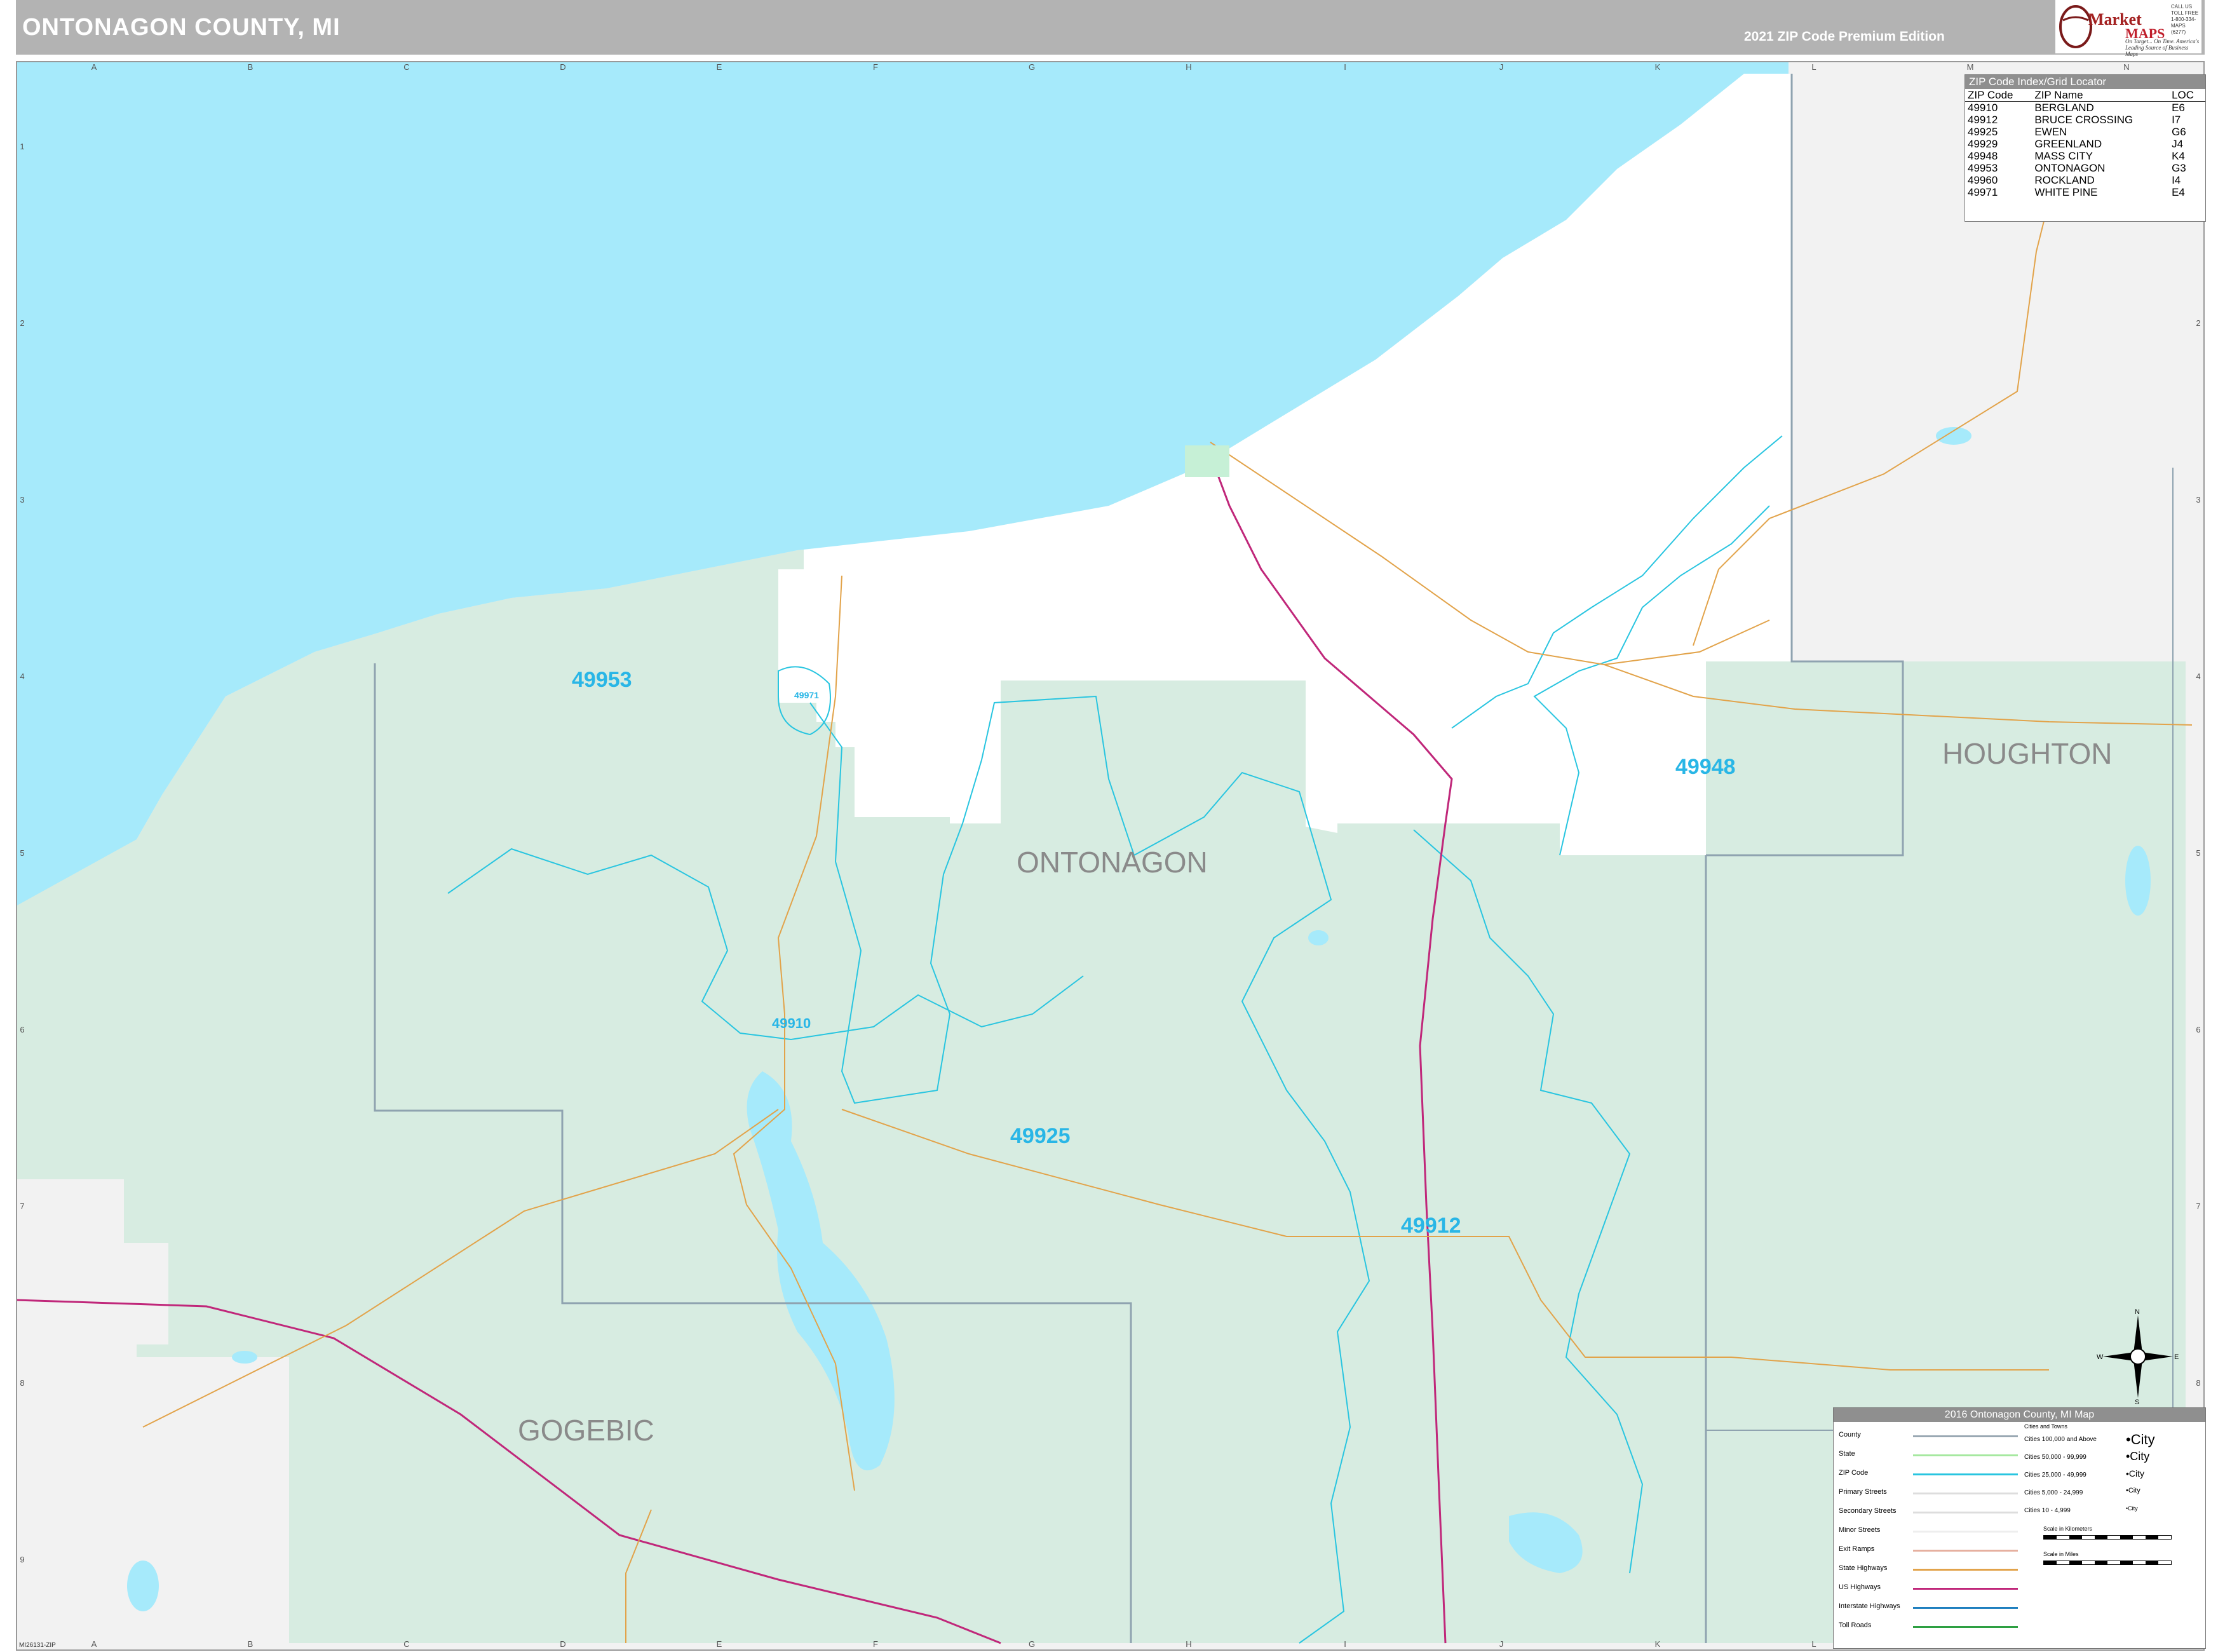  Describe the element at coordinates (602, 680) in the screenshot. I see `zip-label-49953: 49953` at that location.